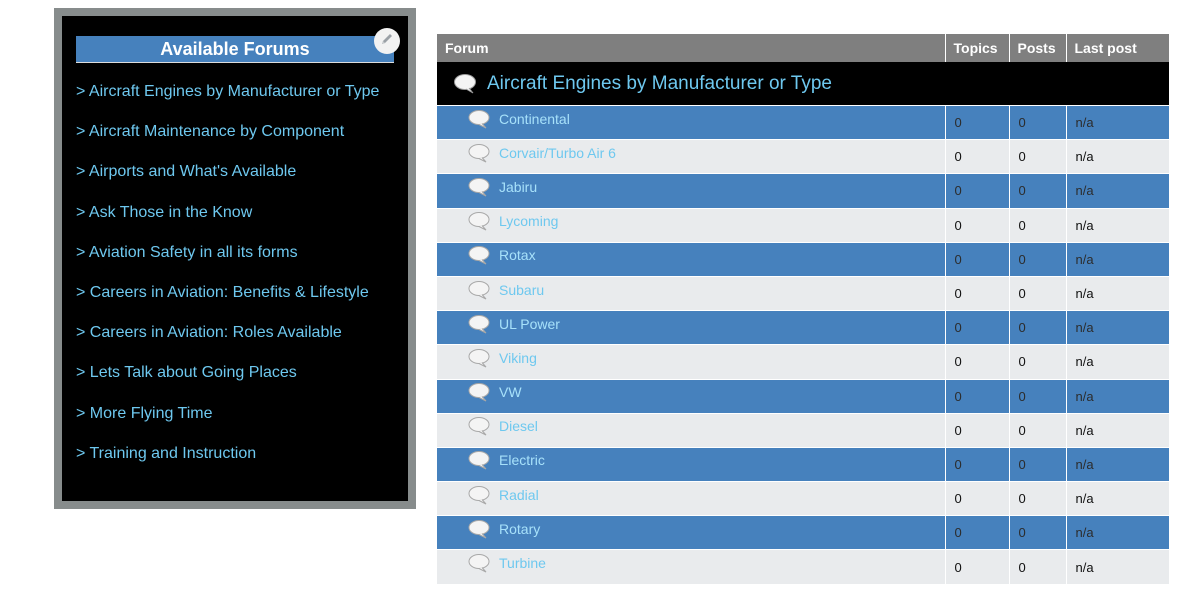  Describe the element at coordinates (227, 261) in the screenshot. I see `sidebar-link: > Aviation Safety in all its forms` at that location.